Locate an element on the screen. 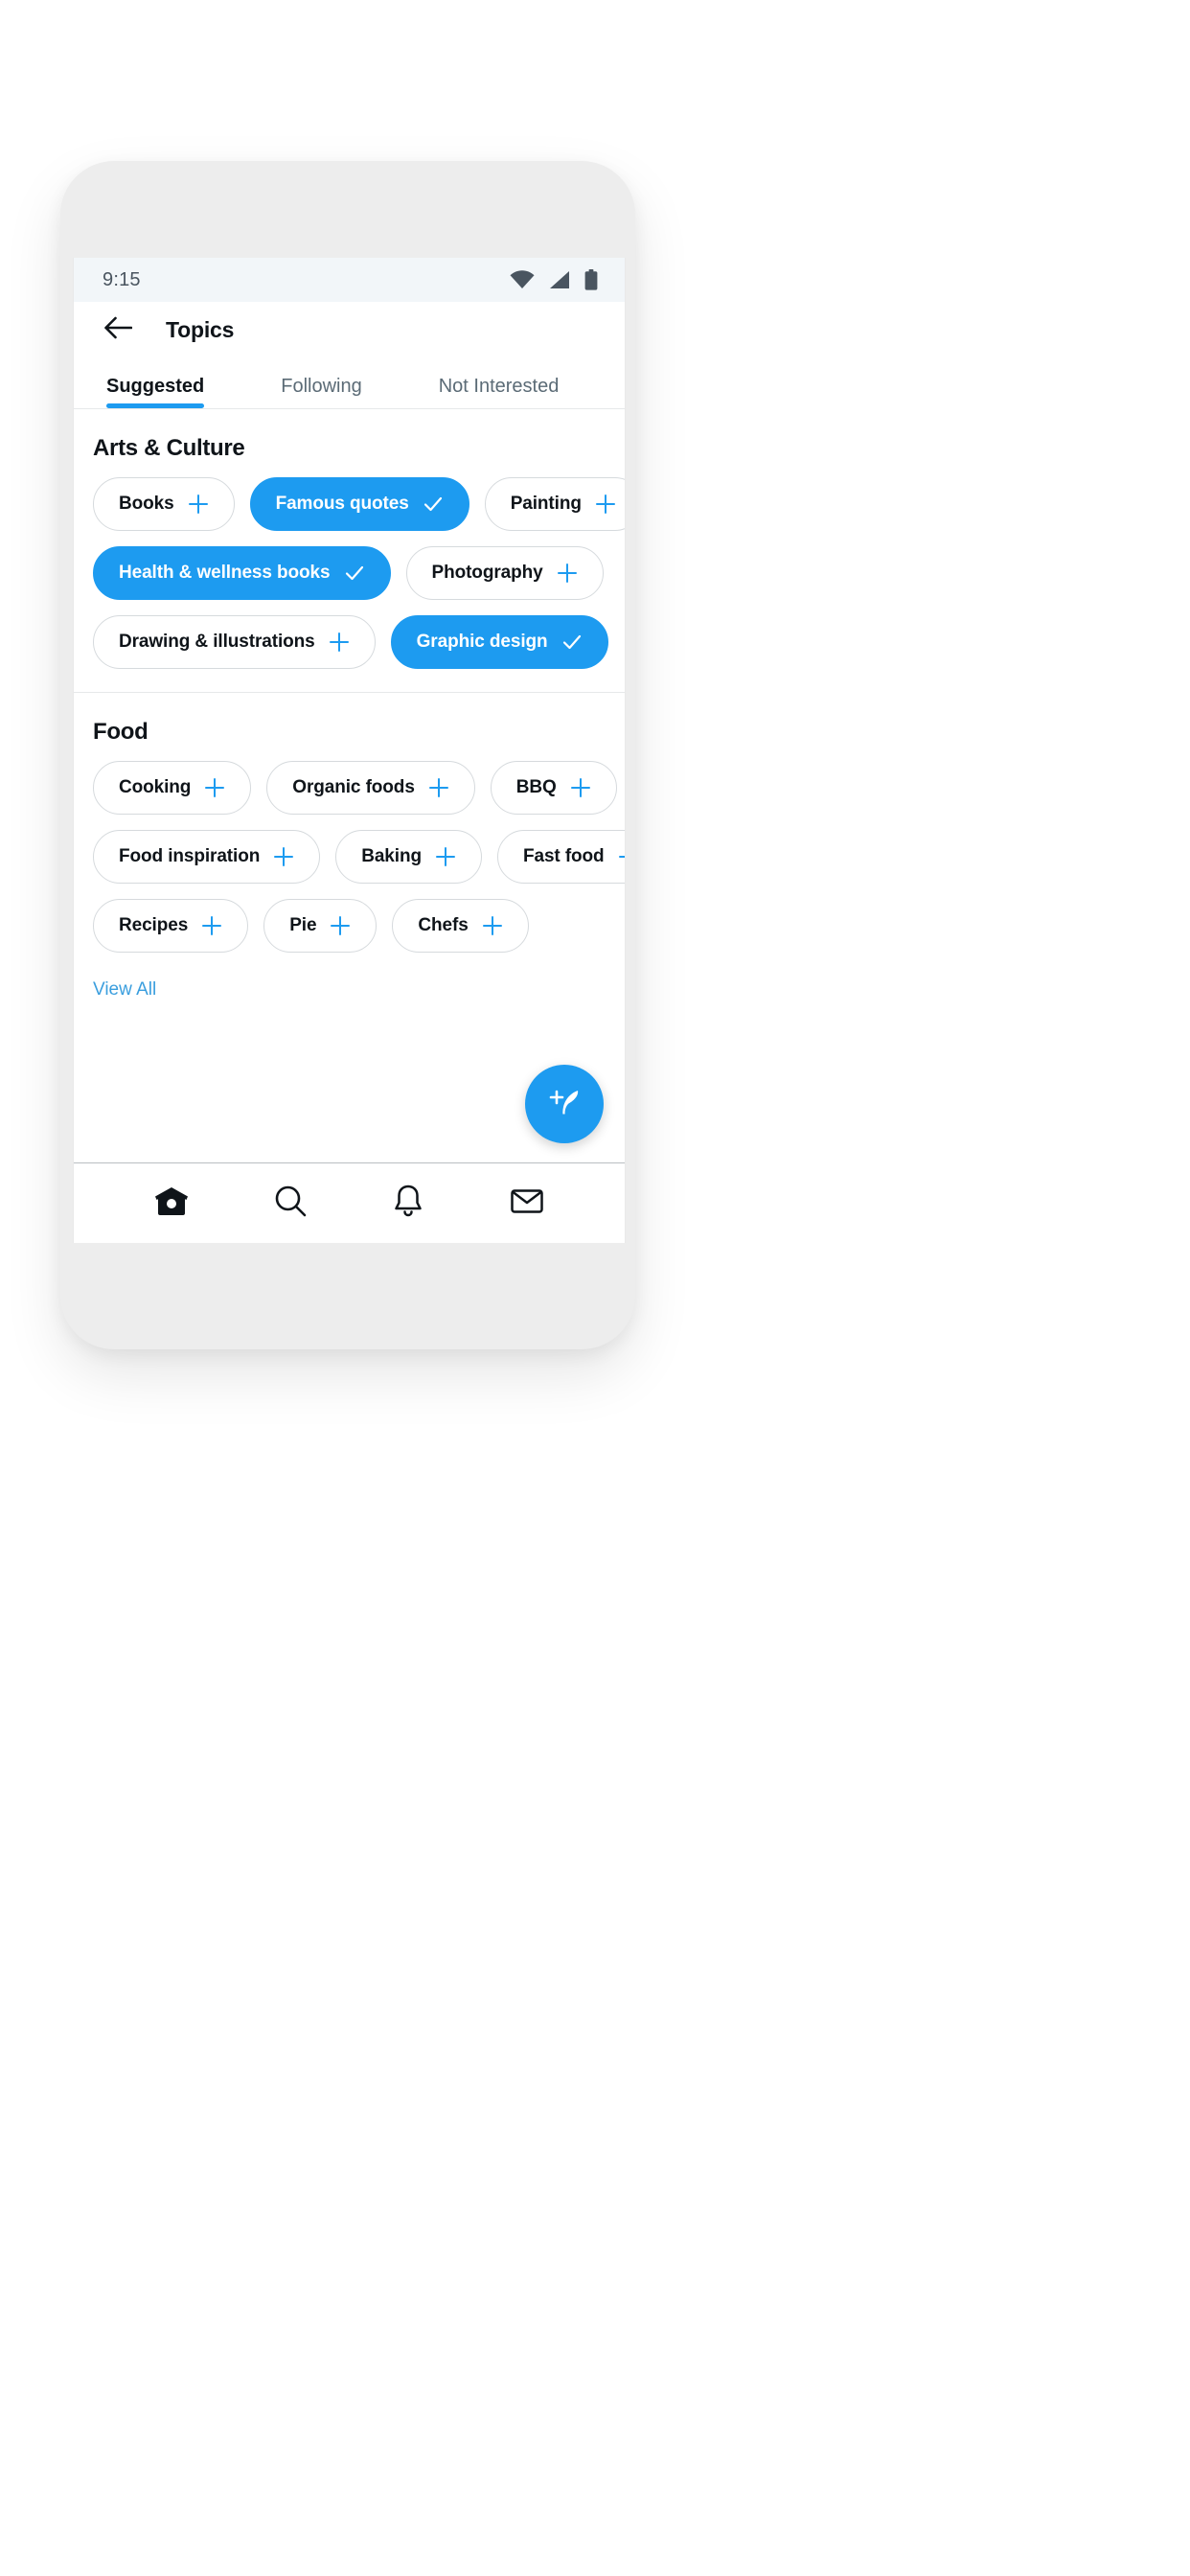  tab-suggested: Suggested is located at coordinates (155, 382).